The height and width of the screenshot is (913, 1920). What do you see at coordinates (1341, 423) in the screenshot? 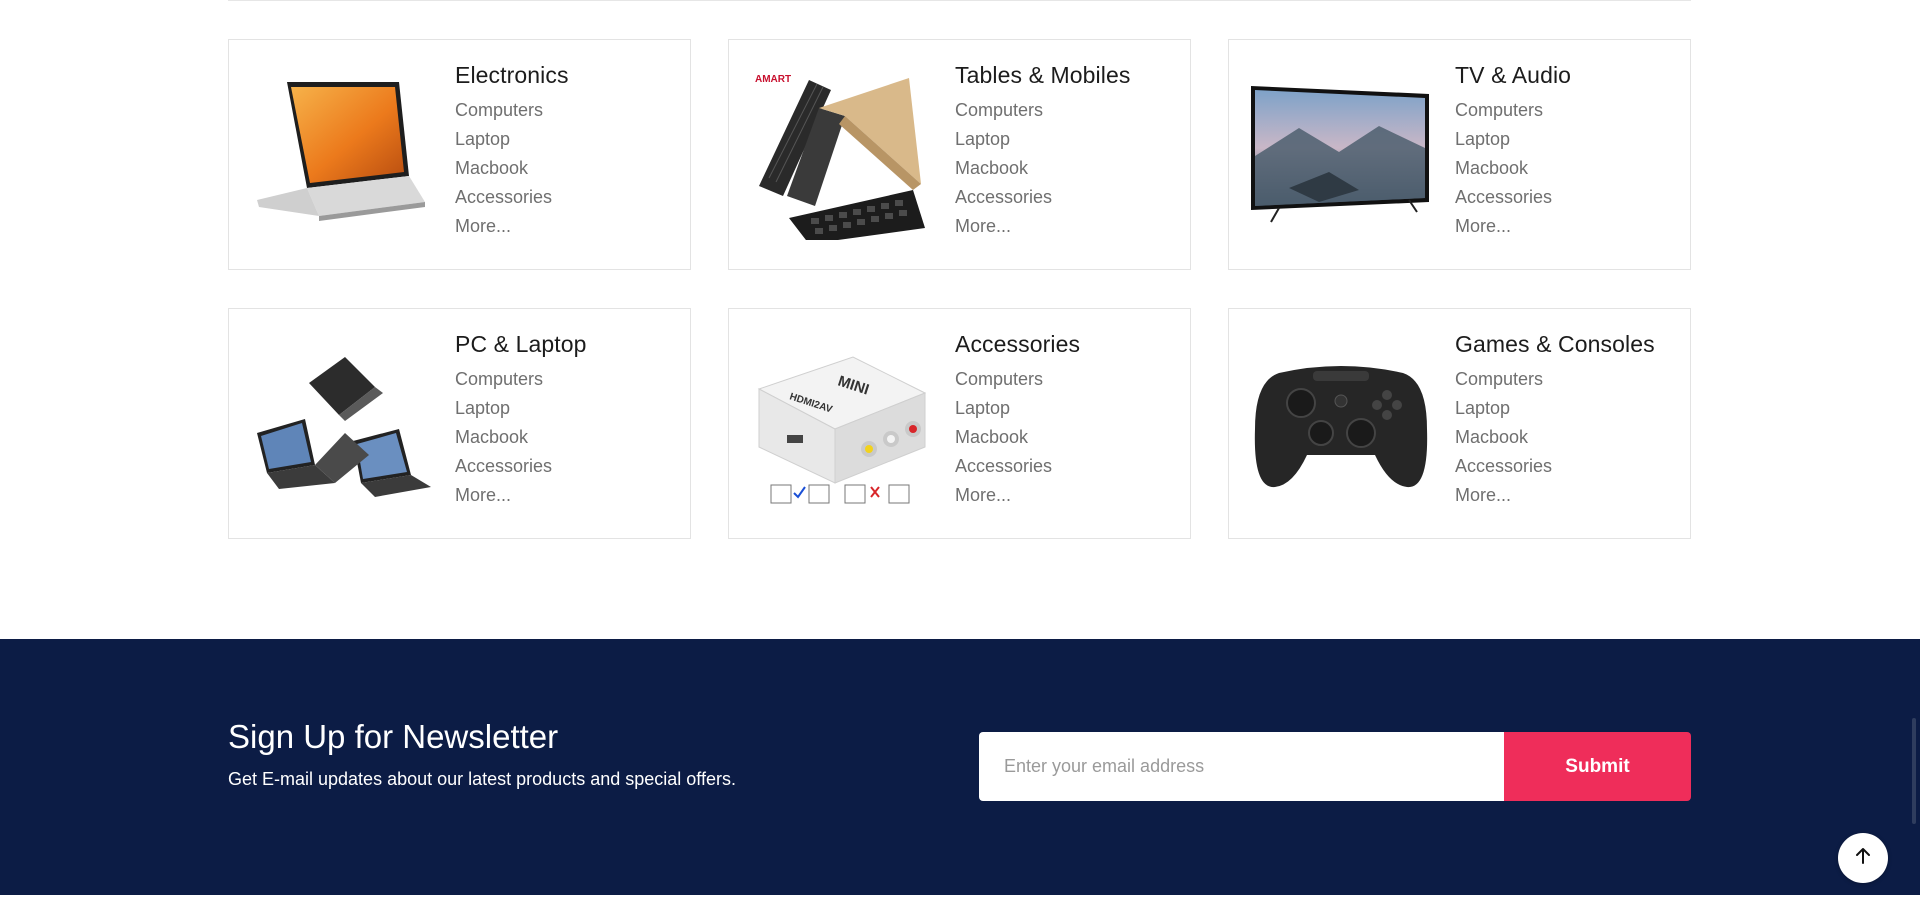
I see `gamepad-image` at bounding box center [1341, 423].